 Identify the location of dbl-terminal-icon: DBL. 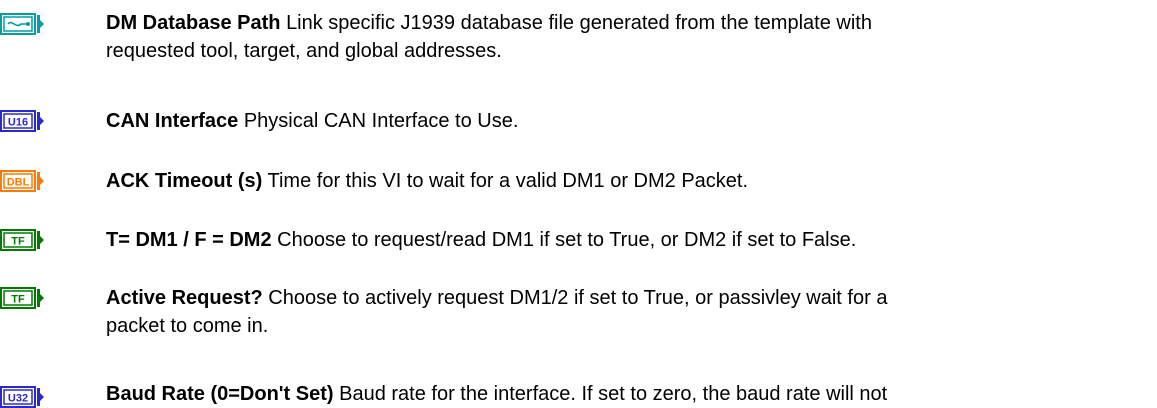
(22, 181).